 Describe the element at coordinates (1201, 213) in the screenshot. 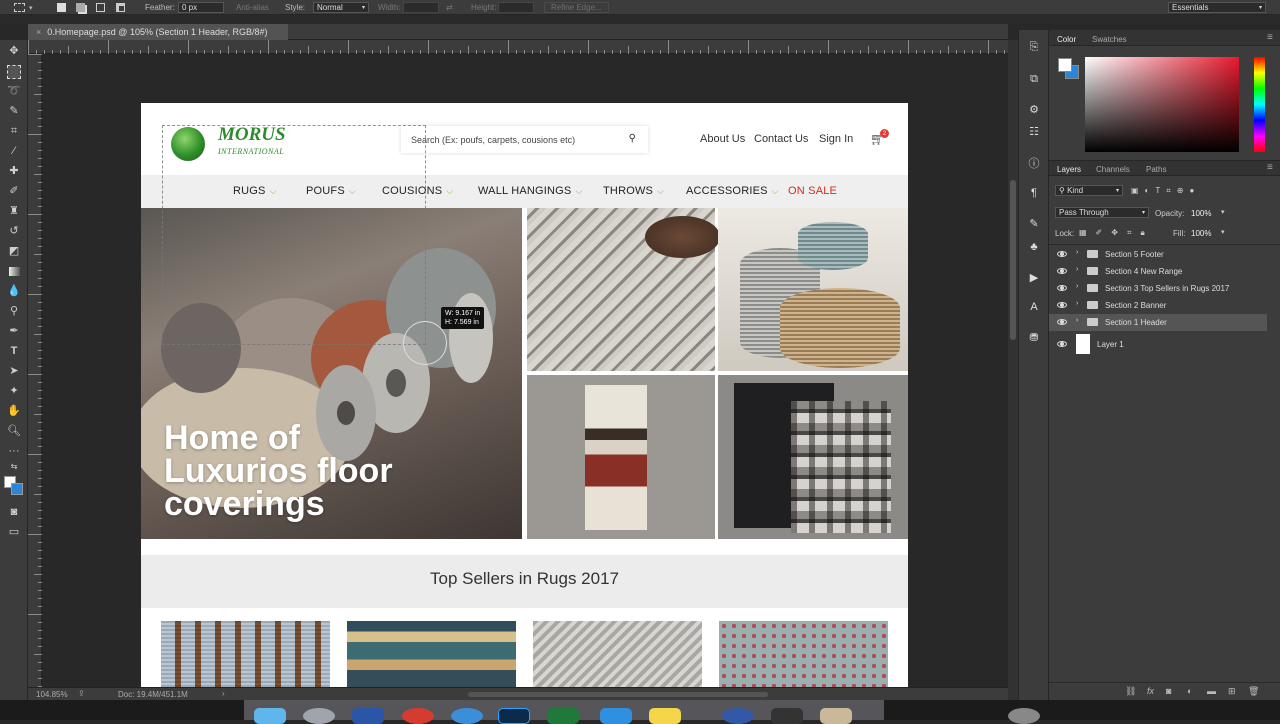

I see `opacity-value: 100%` at that location.